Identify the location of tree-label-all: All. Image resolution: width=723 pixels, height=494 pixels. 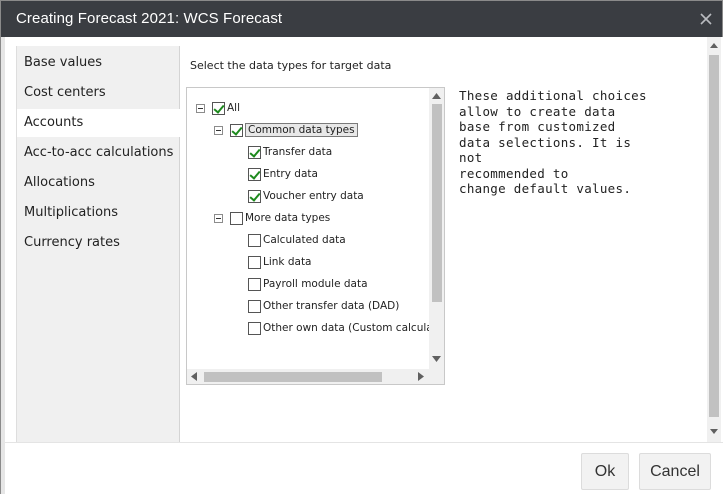
(234, 108).